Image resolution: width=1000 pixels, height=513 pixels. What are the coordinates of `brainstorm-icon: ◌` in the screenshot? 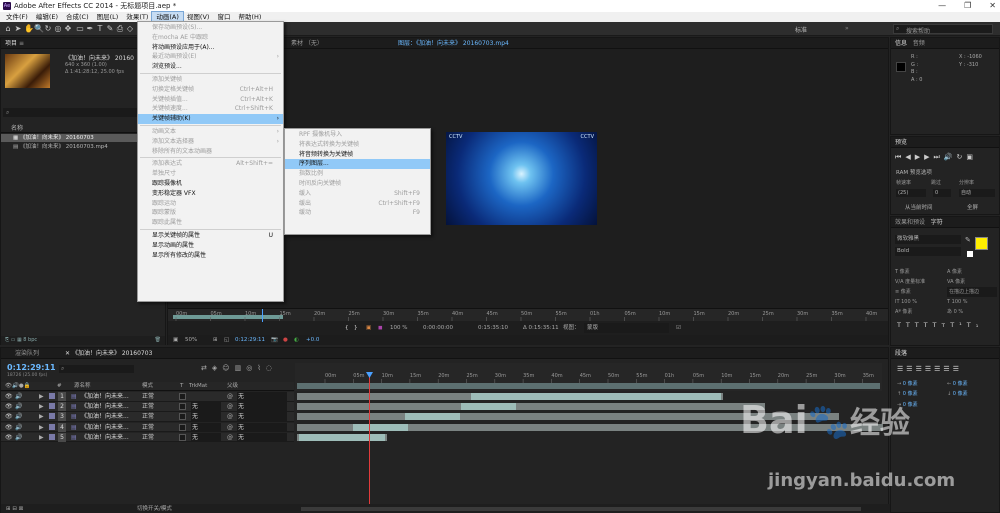 It's located at (271, 368).